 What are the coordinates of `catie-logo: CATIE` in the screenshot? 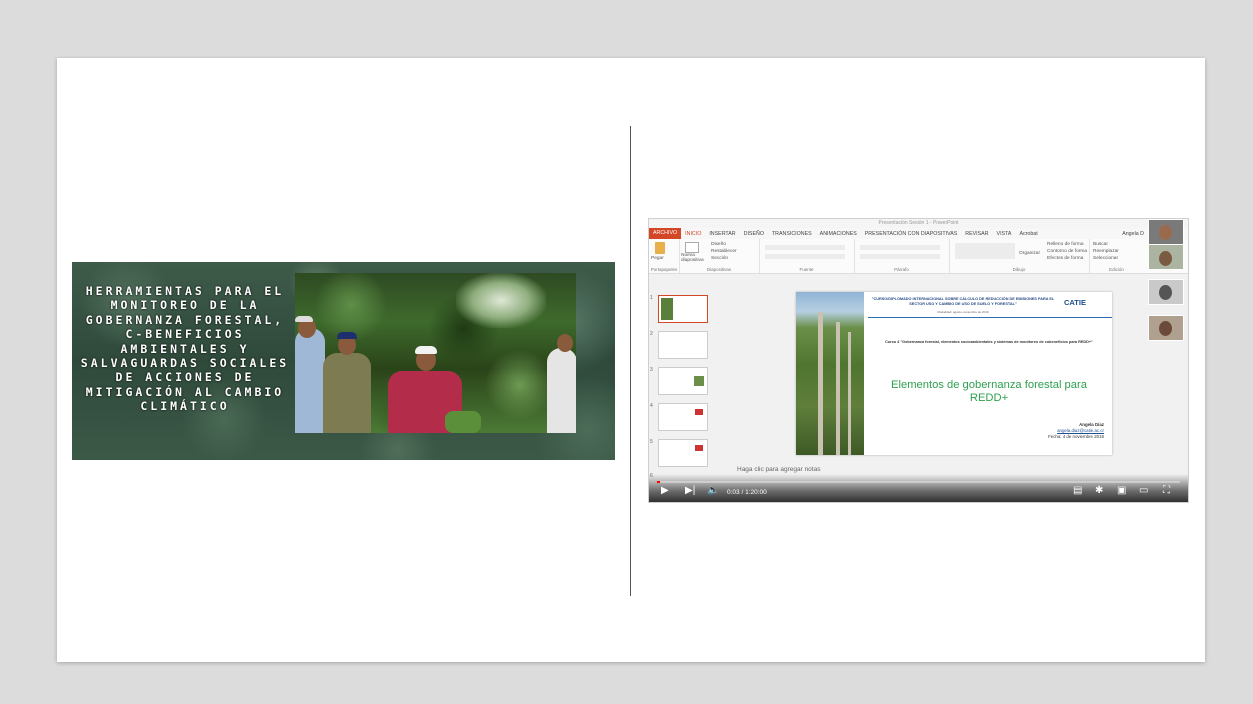 It's located at (1075, 302).